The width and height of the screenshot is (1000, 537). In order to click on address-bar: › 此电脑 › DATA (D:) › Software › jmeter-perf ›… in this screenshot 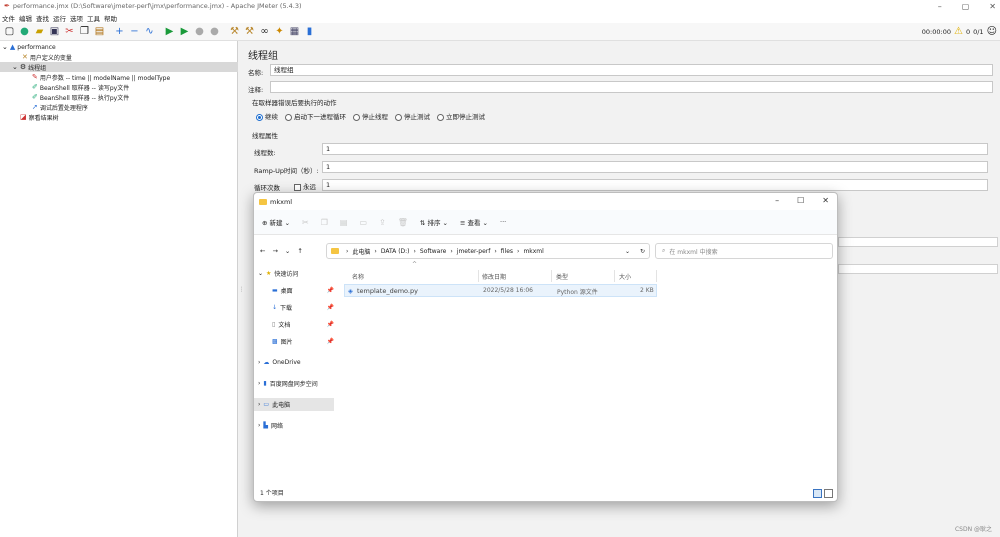, I will do `click(488, 251)`.